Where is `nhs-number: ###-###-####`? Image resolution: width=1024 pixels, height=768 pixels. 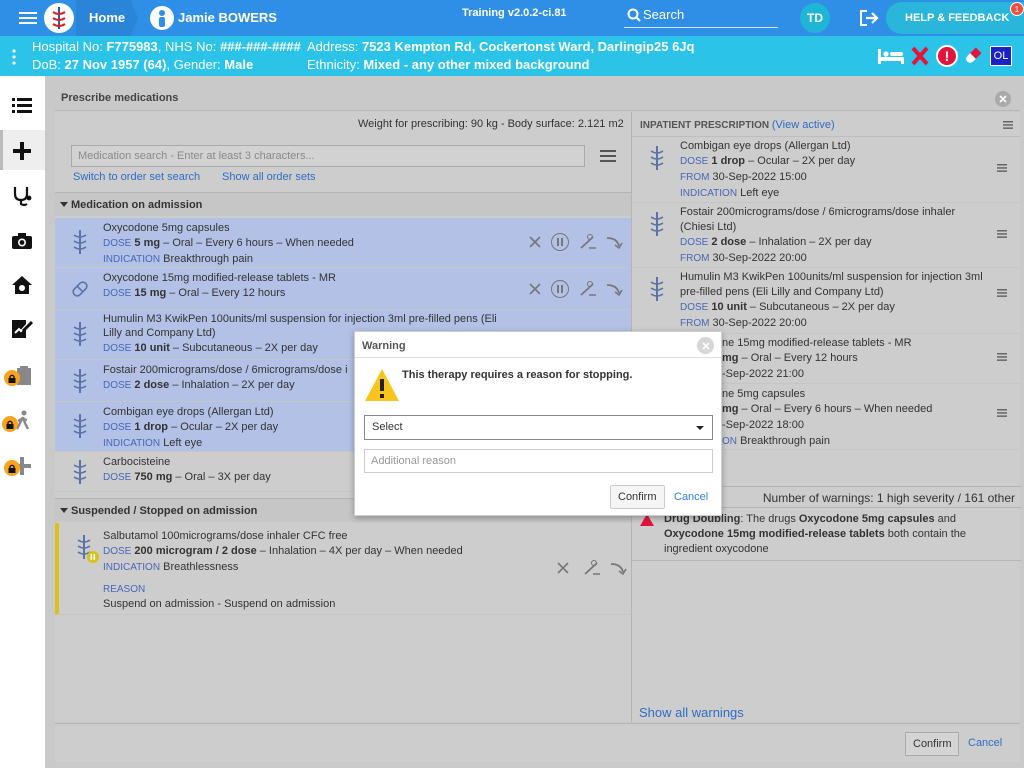 nhs-number: ###-###-#### is located at coordinates (260, 46).